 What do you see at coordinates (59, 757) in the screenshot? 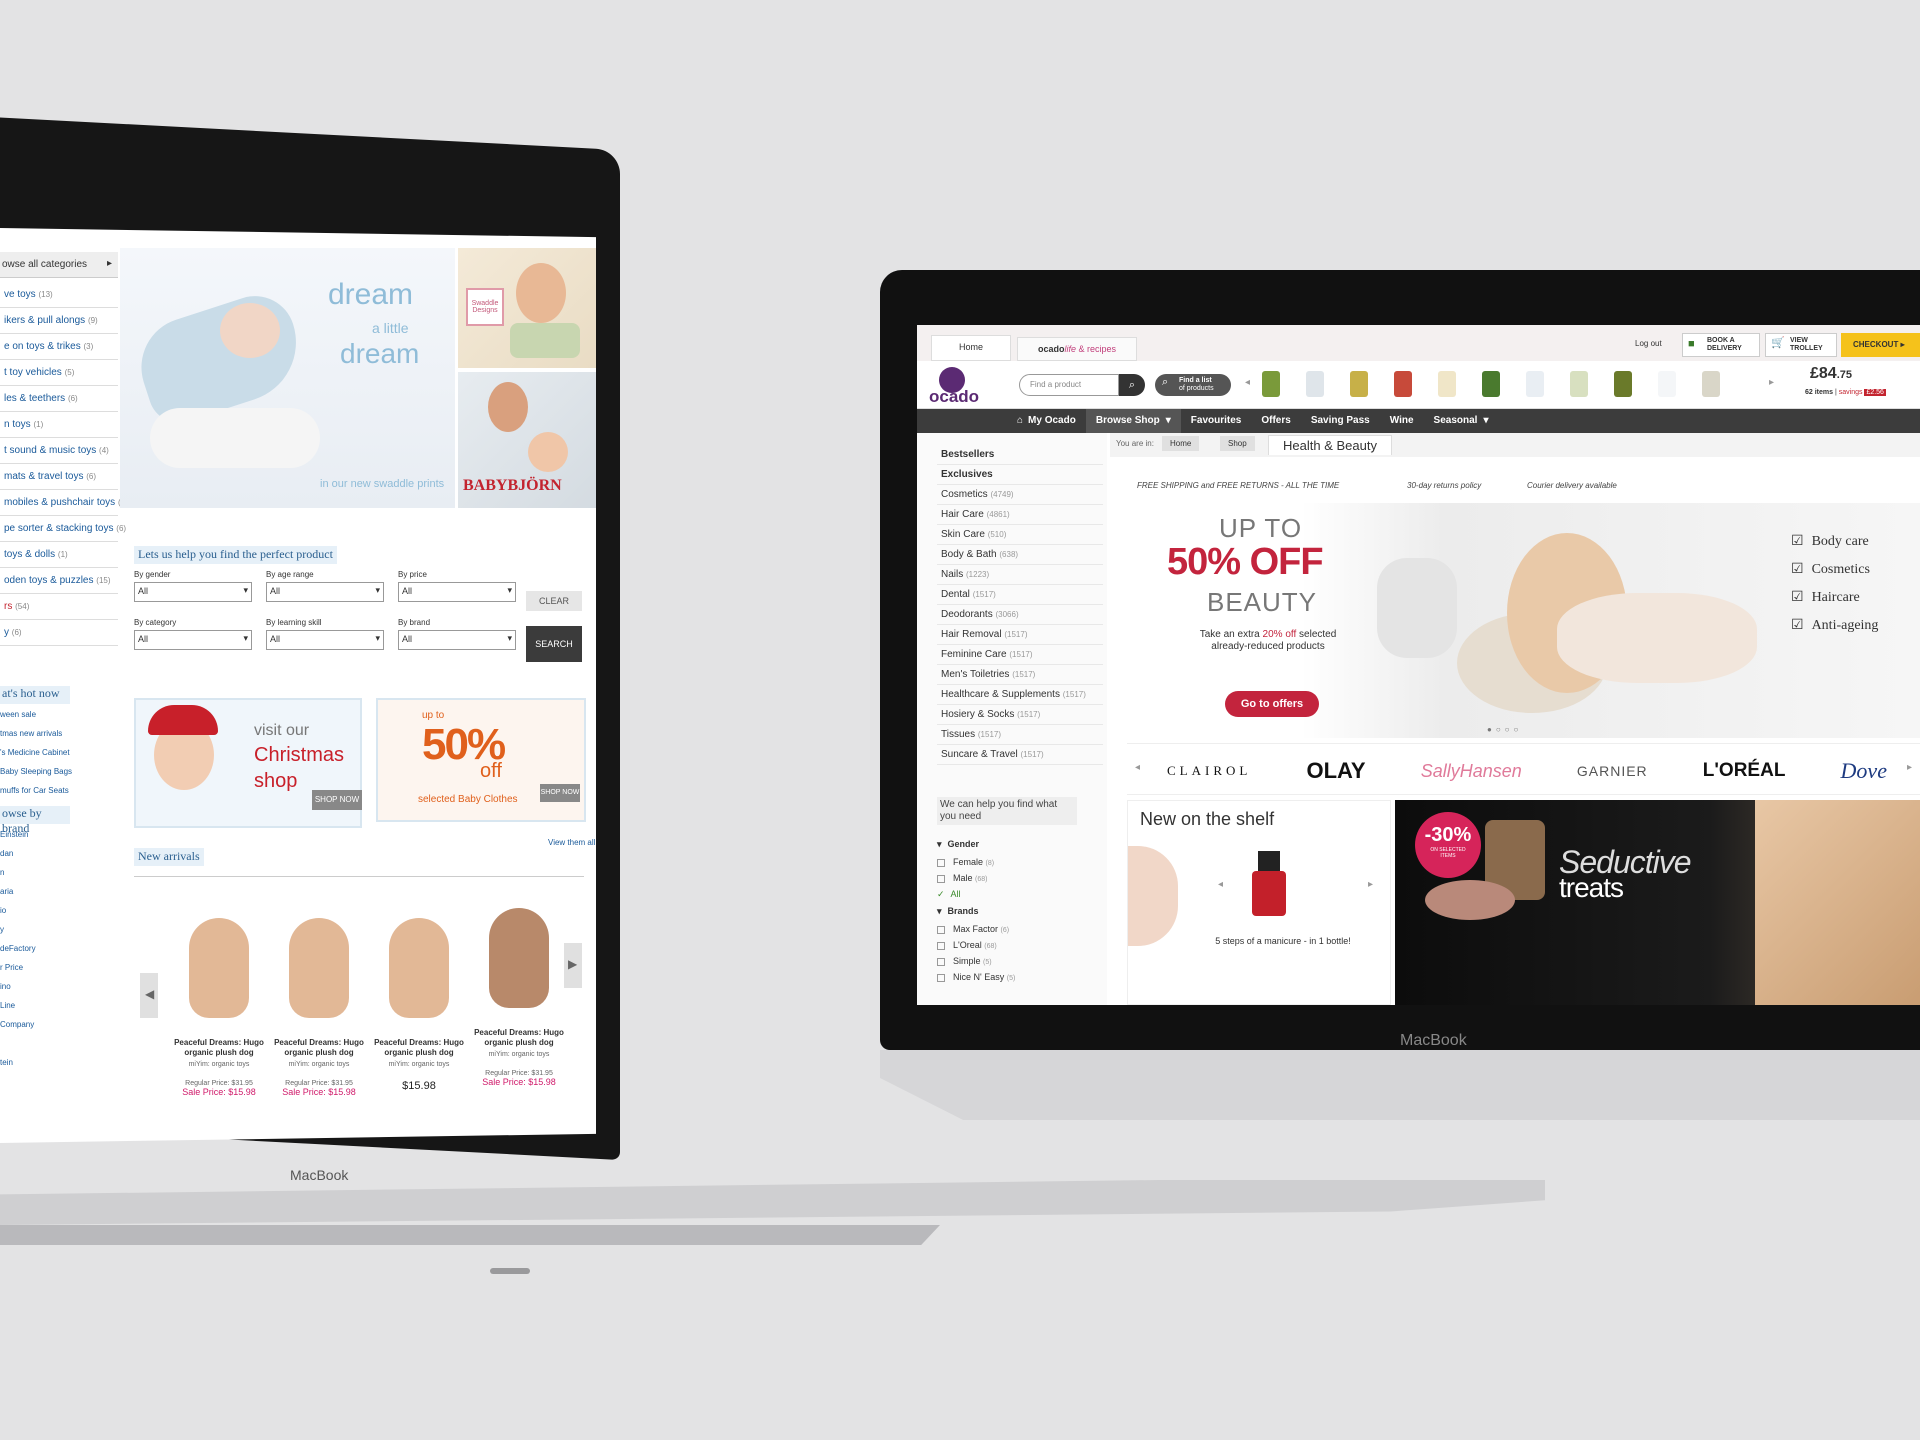
I see `hot-now-item: 's Medicine Cabinet` at bounding box center [59, 757].